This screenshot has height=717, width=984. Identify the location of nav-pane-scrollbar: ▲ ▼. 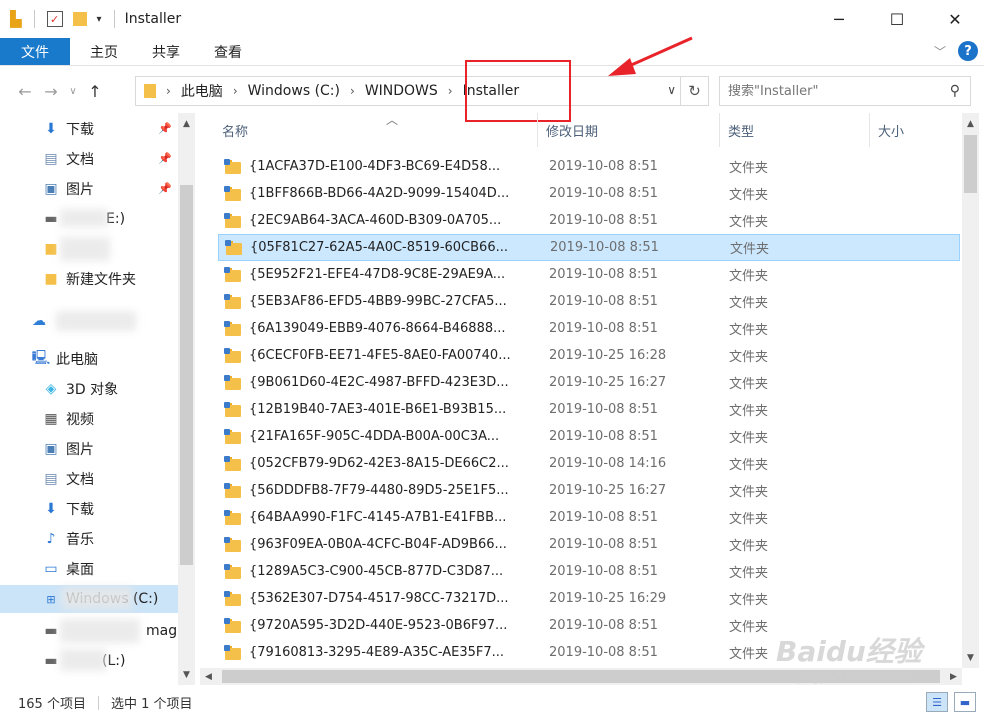
(186, 399).